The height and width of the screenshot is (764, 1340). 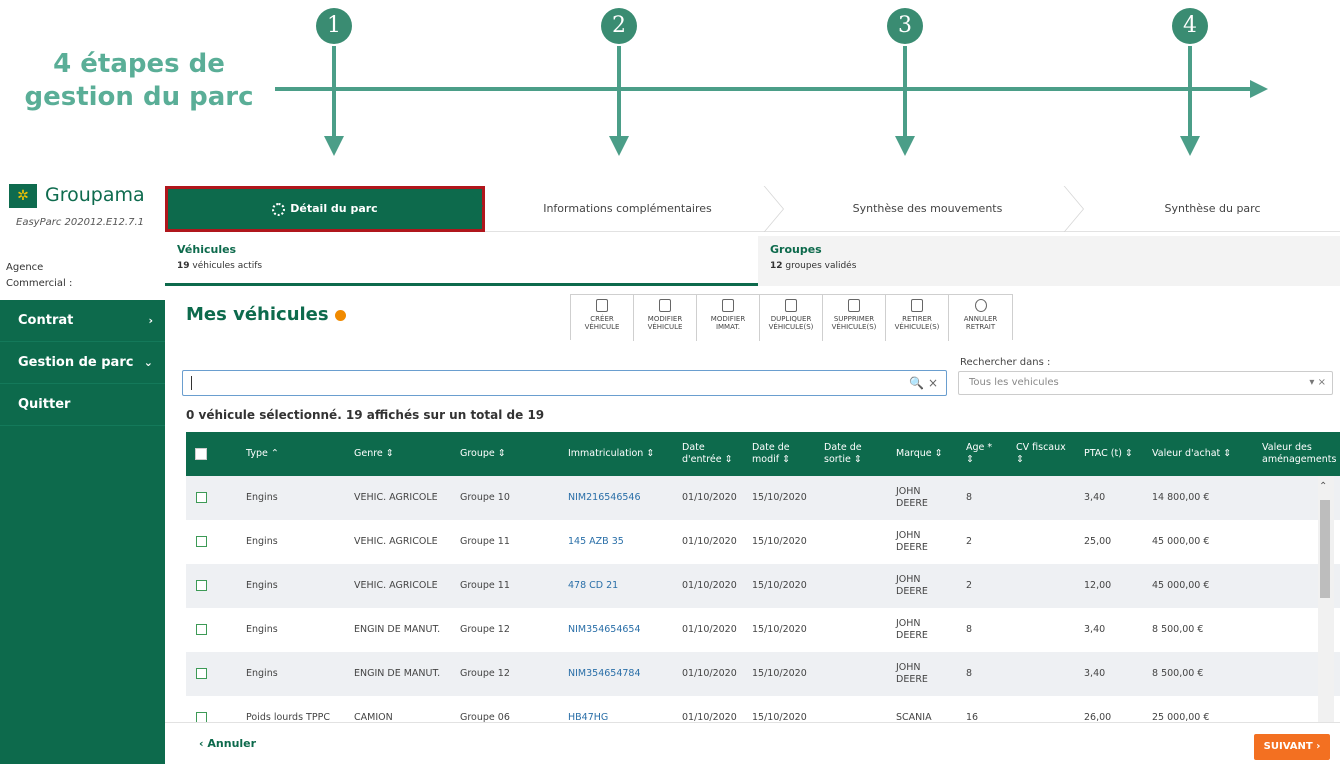 I want to click on cell-groupe: Groupe 12, so click(x=485, y=673).